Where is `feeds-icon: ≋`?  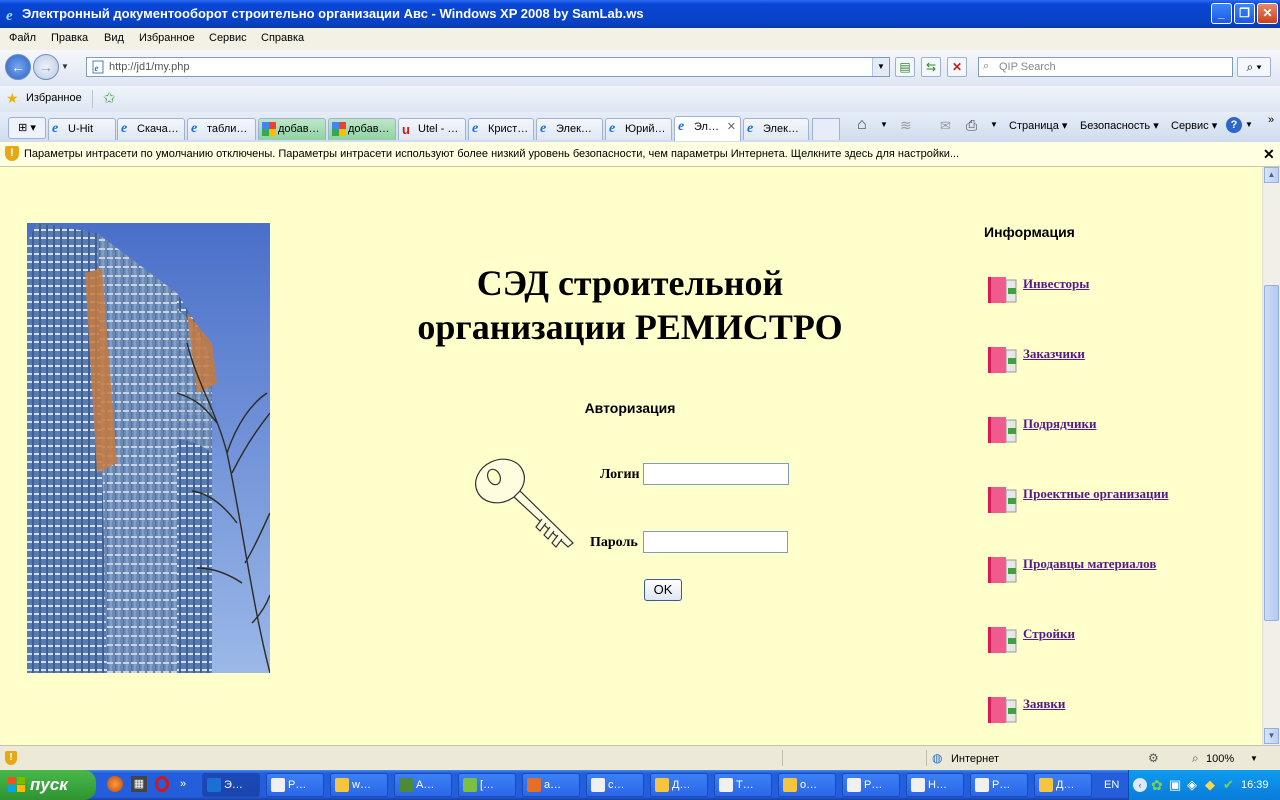
feeds-icon: ≋ is located at coordinates (906, 125).